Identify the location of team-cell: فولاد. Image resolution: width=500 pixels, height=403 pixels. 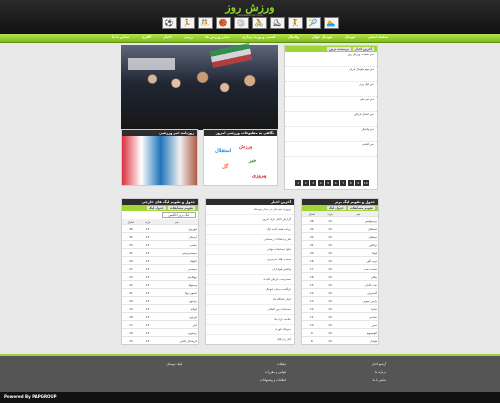
(358, 252).